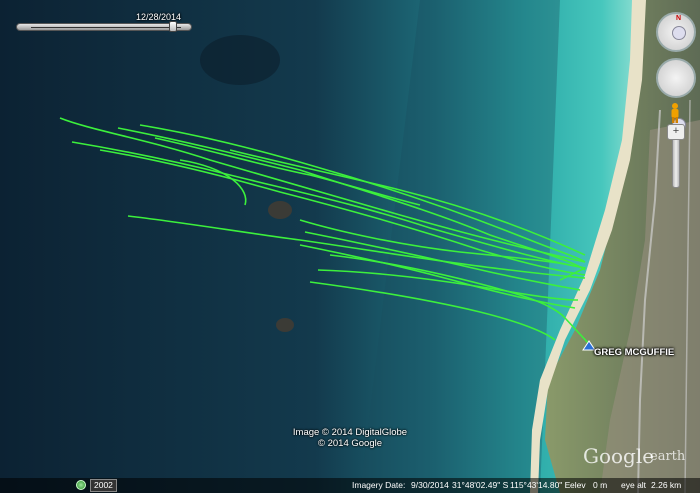 Image resolution: width=700 pixels, height=493 pixels. What do you see at coordinates (578, 485) in the screenshot?
I see `elevation-label: elev` at bounding box center [578, 485].